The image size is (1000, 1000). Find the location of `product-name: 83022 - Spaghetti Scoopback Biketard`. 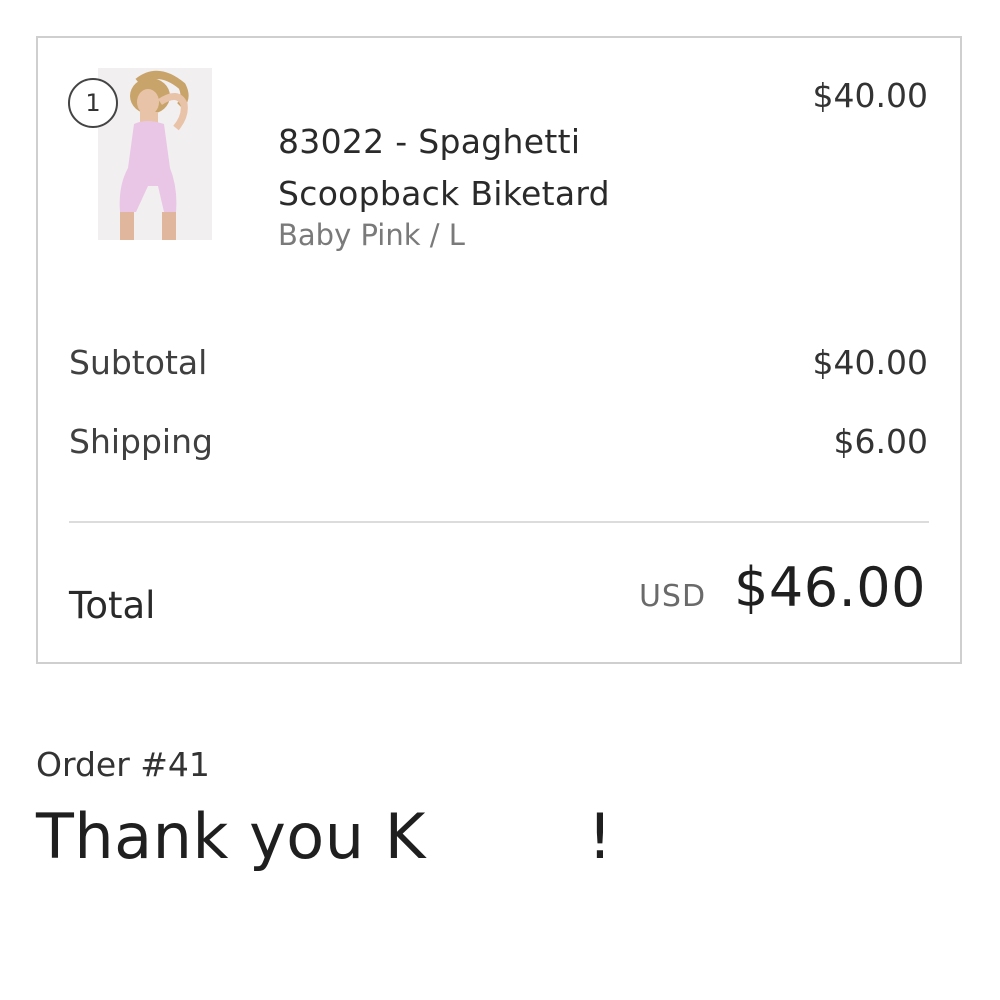

product-name: 83022 - Spaghetti Scoopback Biketard is located at coordinates (444, 167).